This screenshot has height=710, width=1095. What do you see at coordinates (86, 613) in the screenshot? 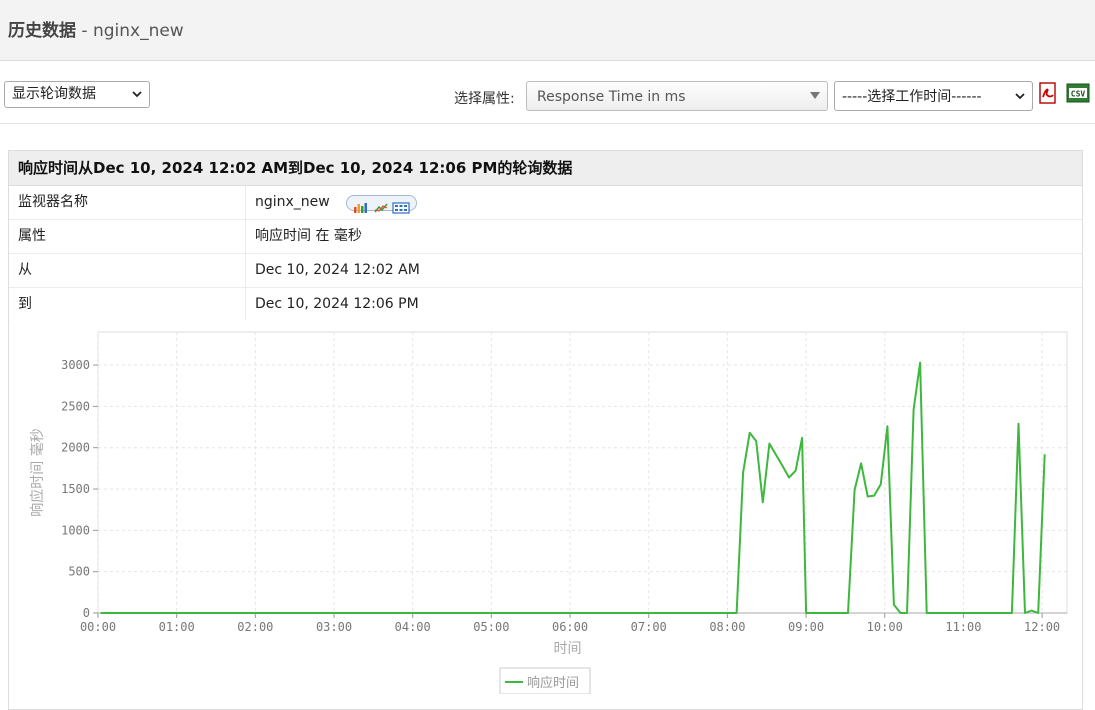
I see `y-tick-label: 0` at bounding box center [86, 613].